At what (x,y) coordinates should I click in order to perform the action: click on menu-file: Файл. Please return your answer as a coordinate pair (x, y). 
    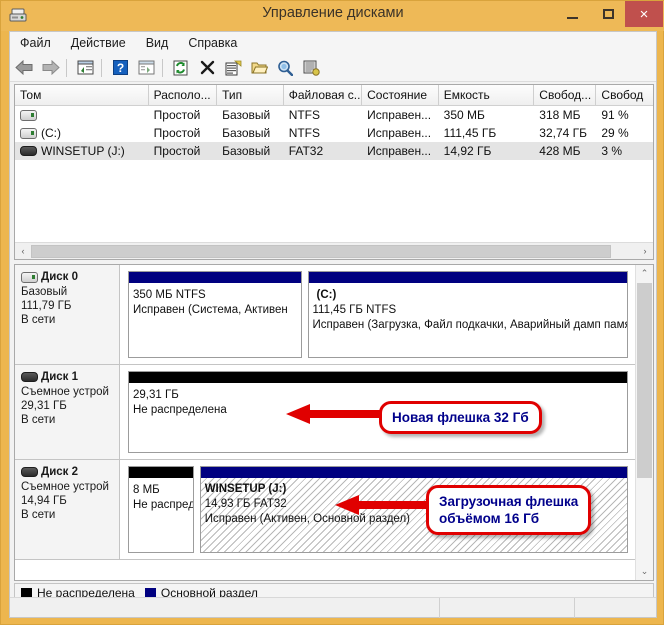
    Looking at the image, I should click on (40, 43).